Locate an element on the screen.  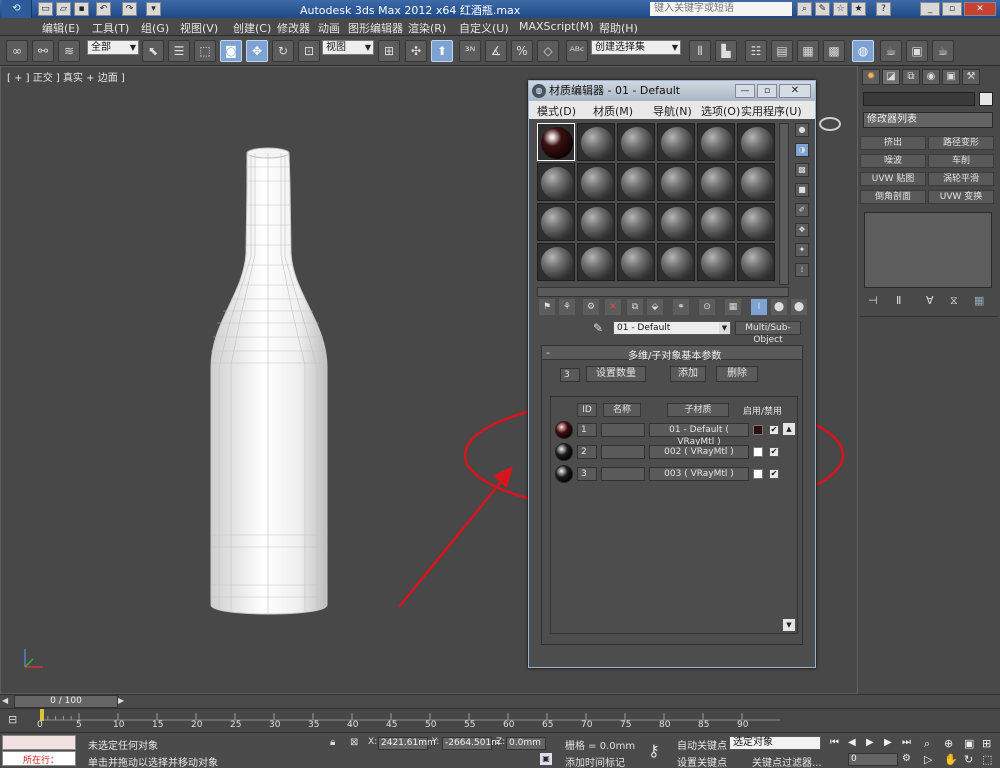
time-tag-icon: ▣ is located at coordinates (546, 759).